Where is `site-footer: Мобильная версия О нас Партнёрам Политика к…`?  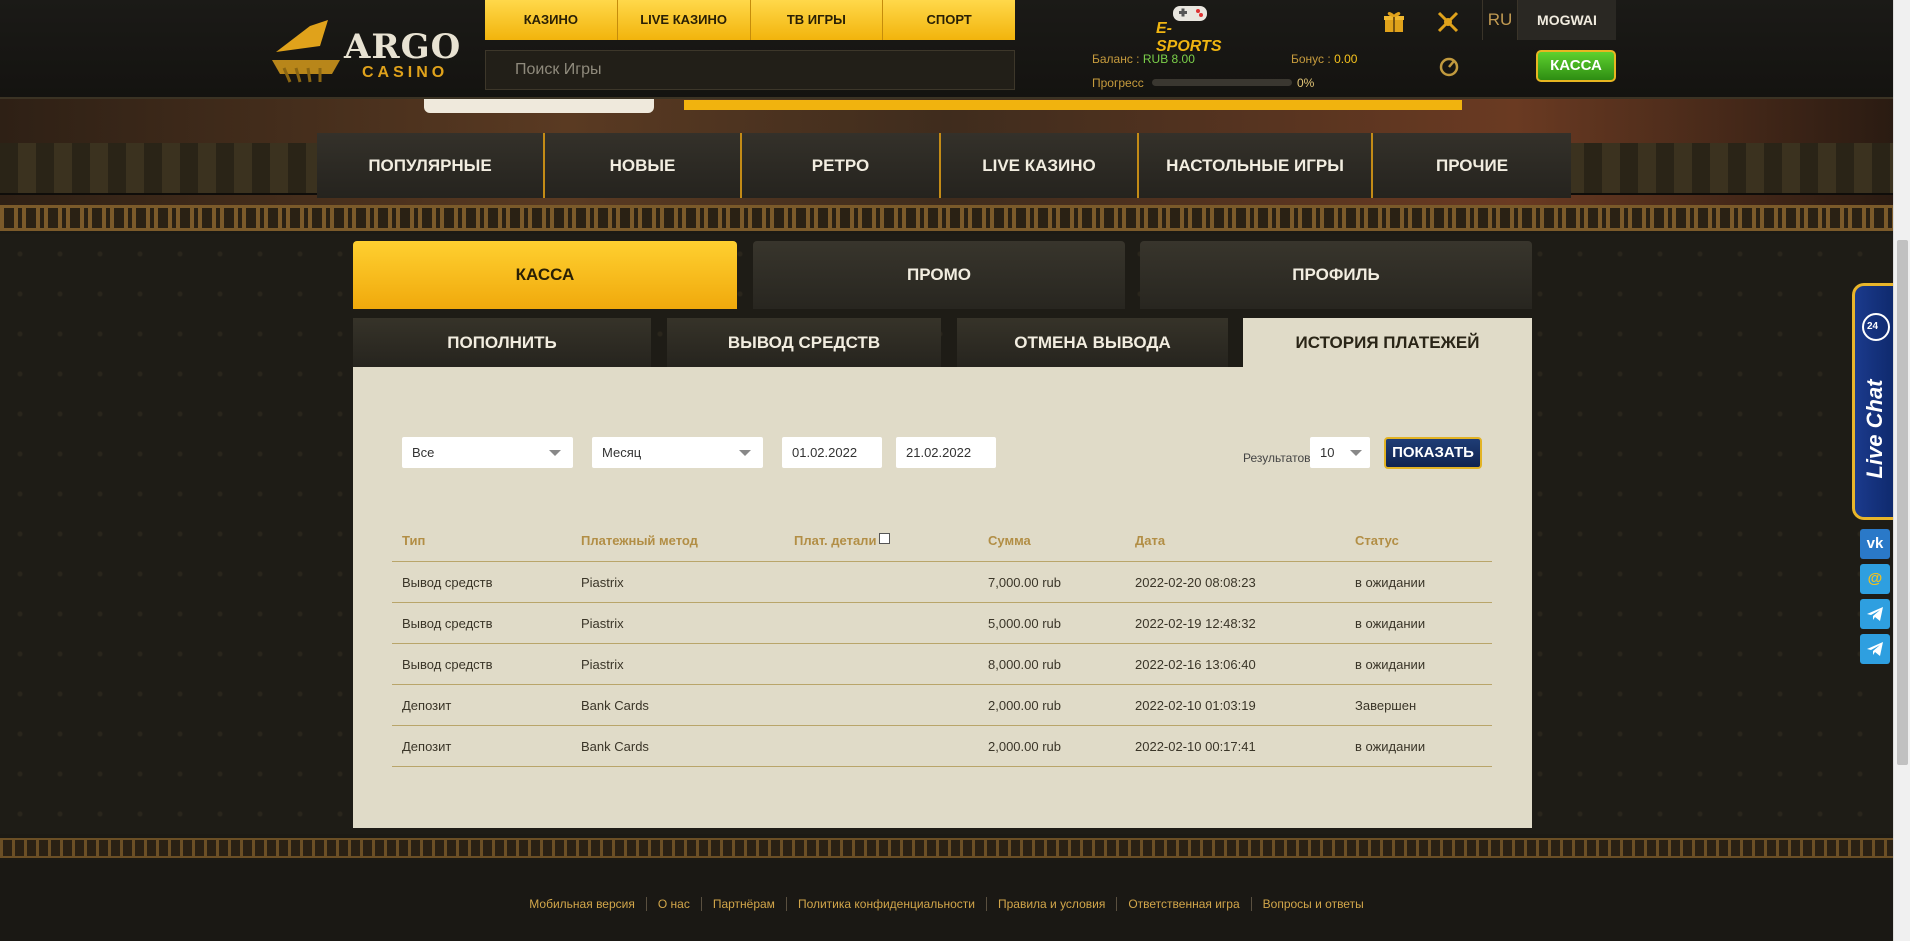
site-footer: Мобильная версия О нас Партнёрам Политика к… is located at coordinates (946, 900).